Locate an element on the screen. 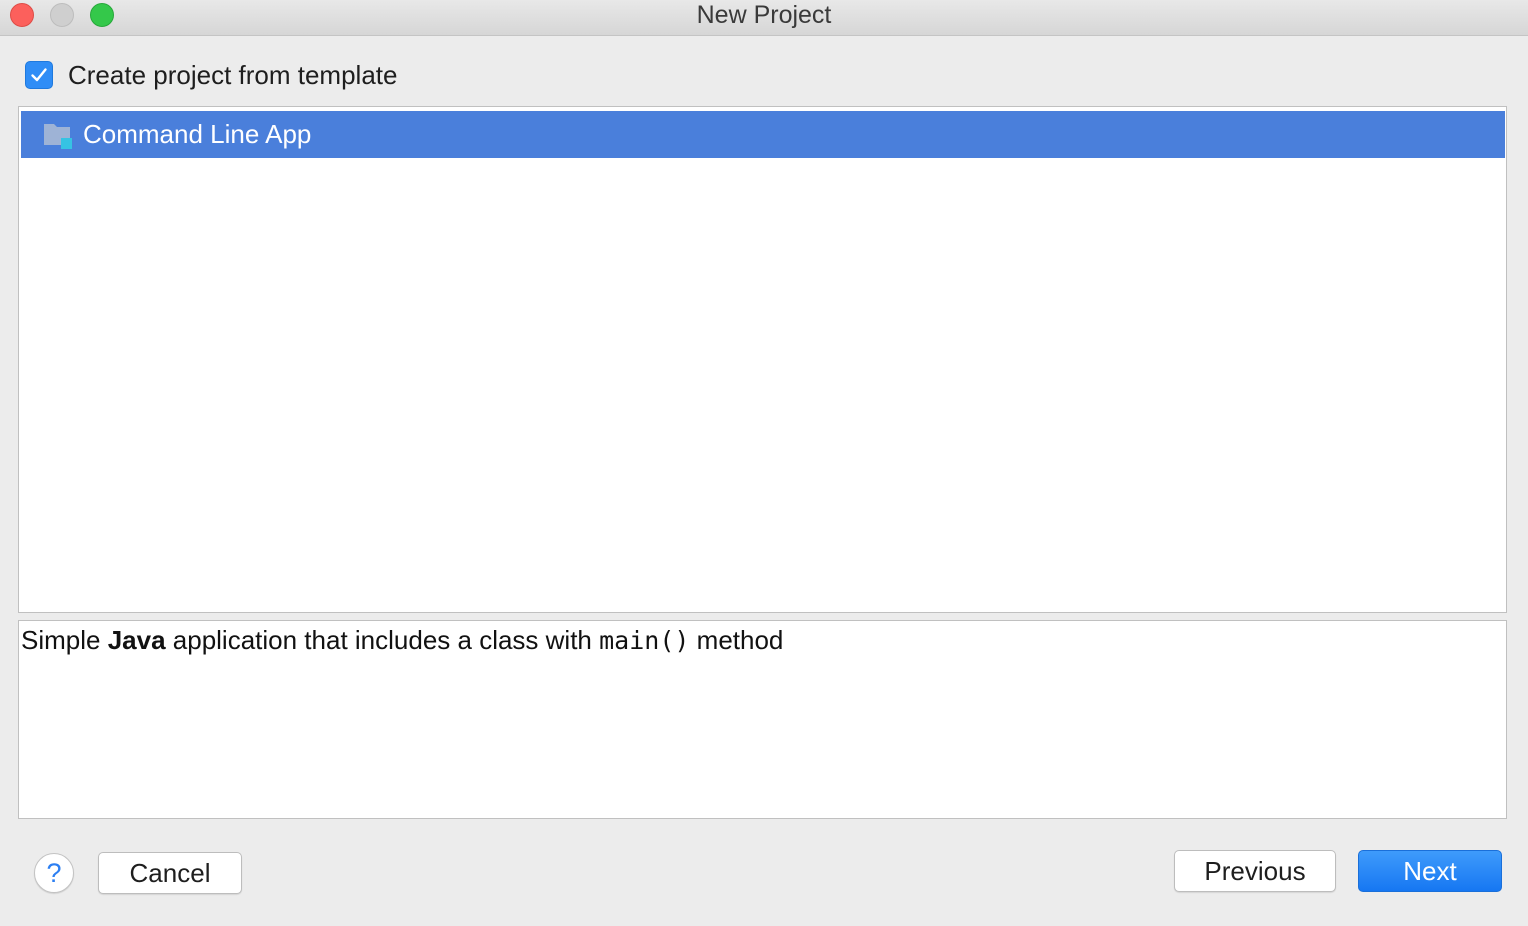 The height and width of the screenshot is (926, 1528). create-from-template-row: Create project from template is located at coordinates (211, 75).